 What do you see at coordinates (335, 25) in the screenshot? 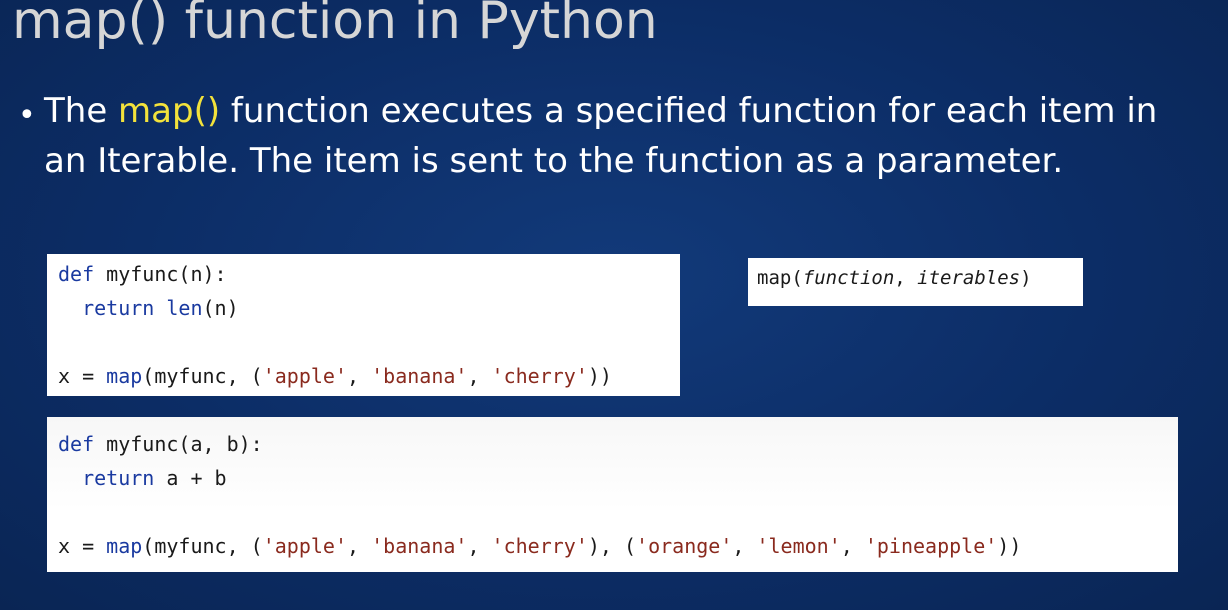
I see `slide-title: map() function in Python` at bounding box center [335, 25].